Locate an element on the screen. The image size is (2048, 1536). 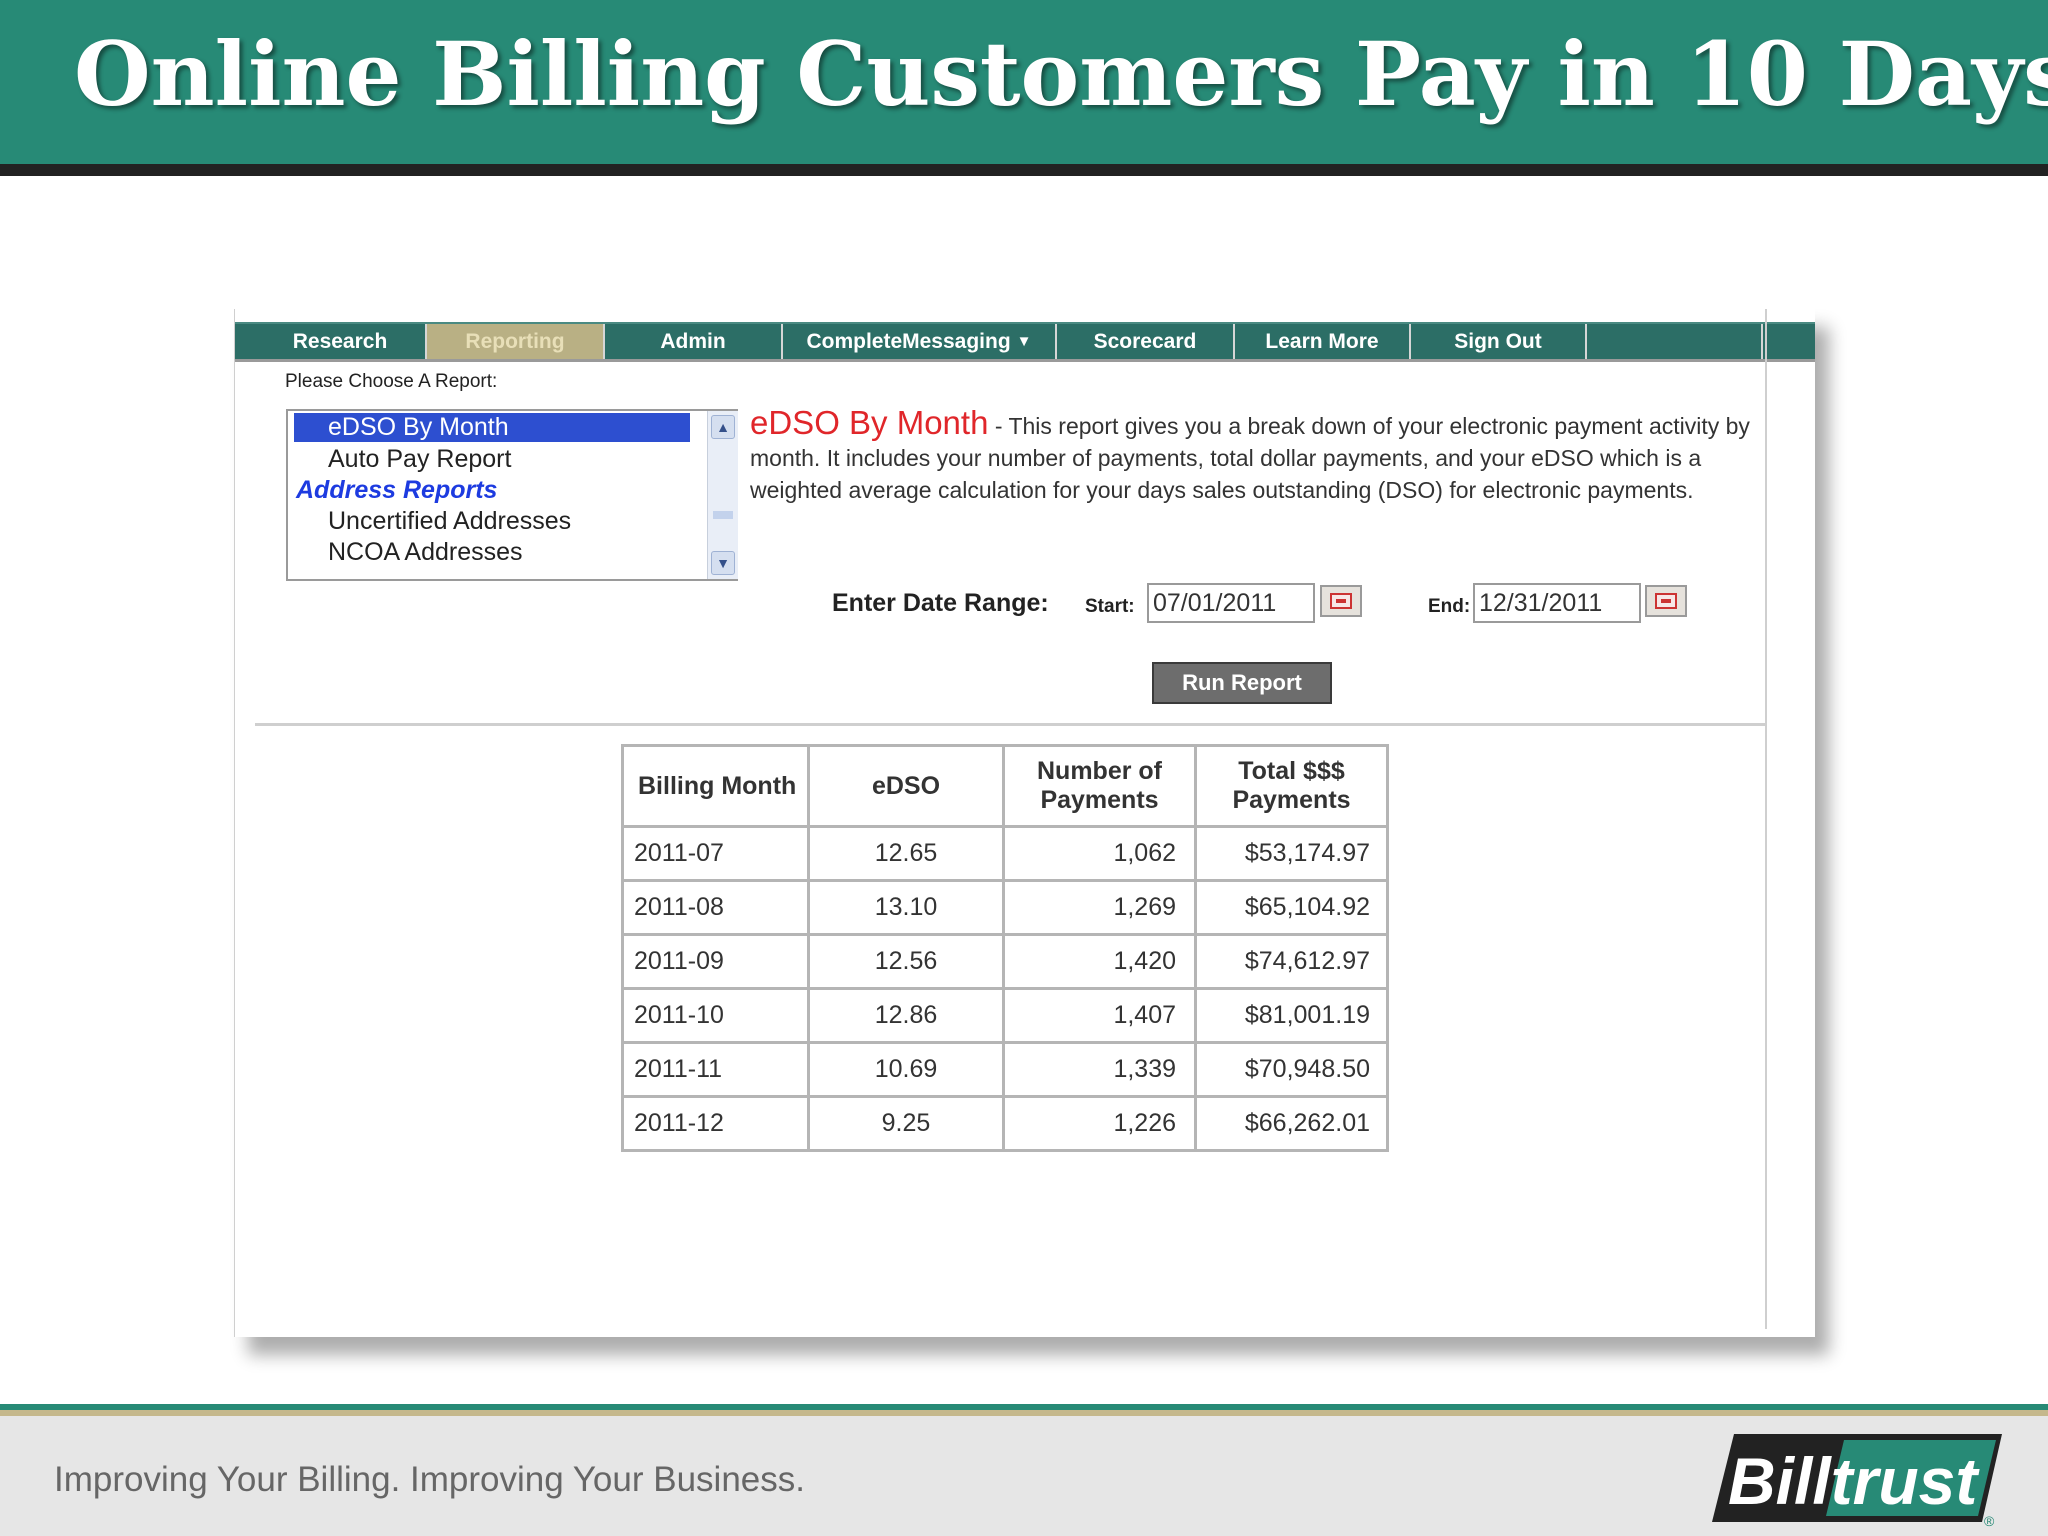
table-row: 2011-09 12.56 1,420 $74,612.97 is located at coordinates (1005, 961).